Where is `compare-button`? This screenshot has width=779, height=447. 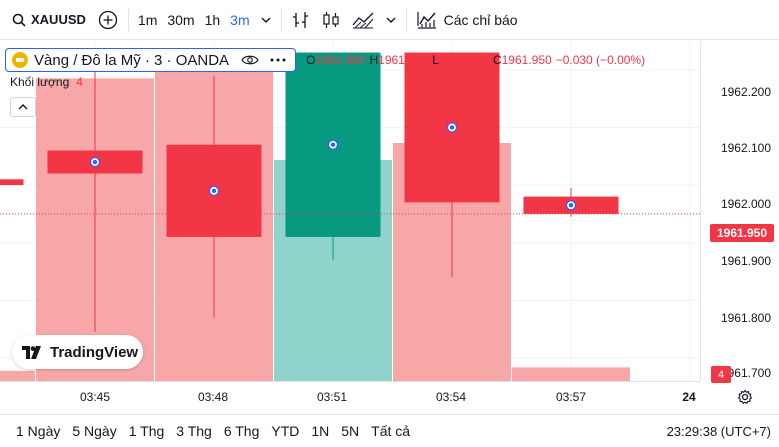
compare-button is located at coordinates (108, 20).